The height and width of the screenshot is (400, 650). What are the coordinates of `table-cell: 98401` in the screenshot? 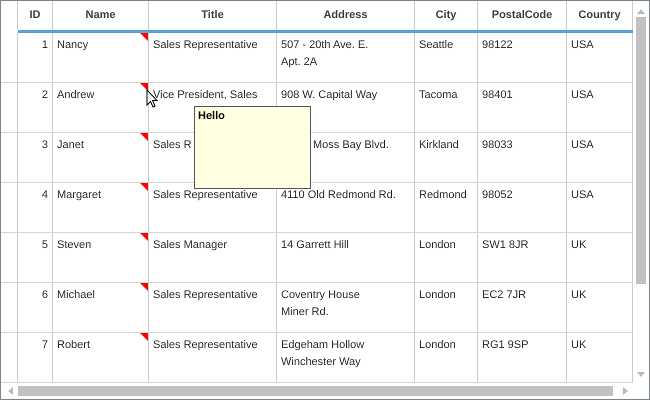 It's located at (497, 95).